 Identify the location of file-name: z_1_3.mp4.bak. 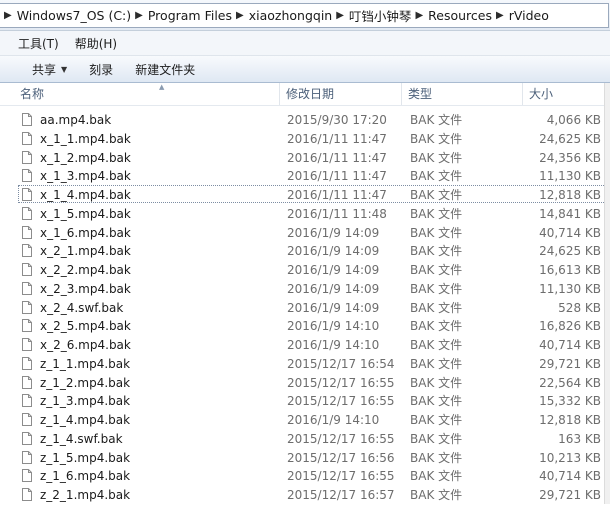
(85, 401).